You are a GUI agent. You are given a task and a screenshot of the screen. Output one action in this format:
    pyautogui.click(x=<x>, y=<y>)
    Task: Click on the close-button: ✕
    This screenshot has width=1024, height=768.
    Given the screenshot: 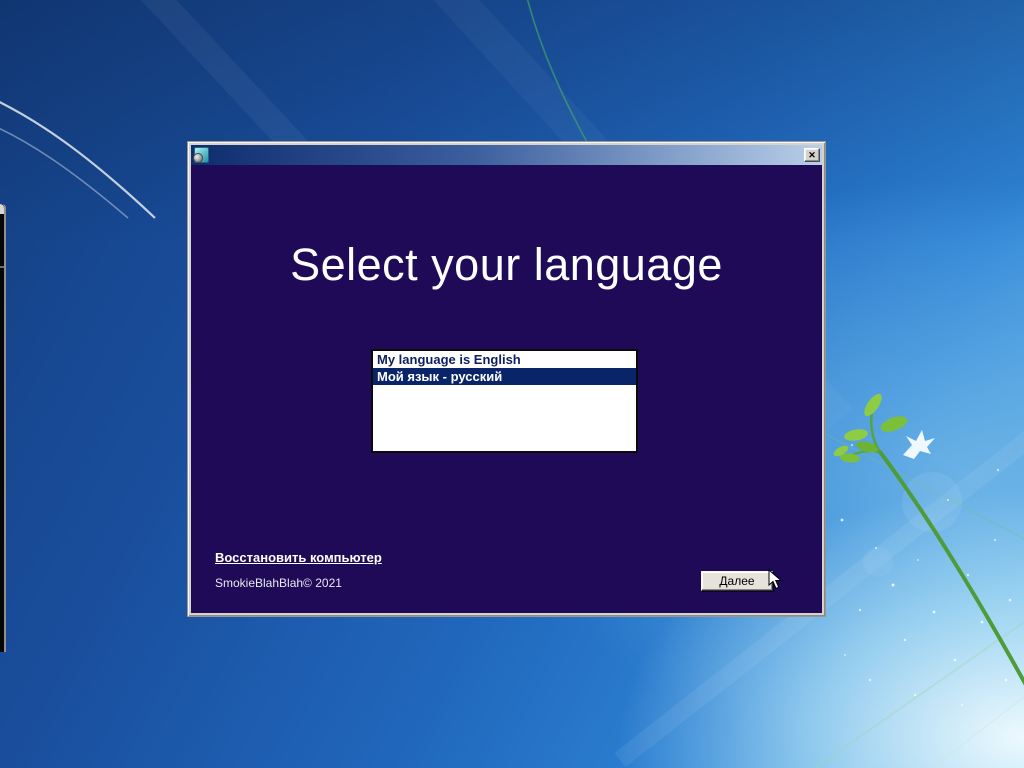 What is the action you would take?
    pyautogui.click(x=812, y=155)
    